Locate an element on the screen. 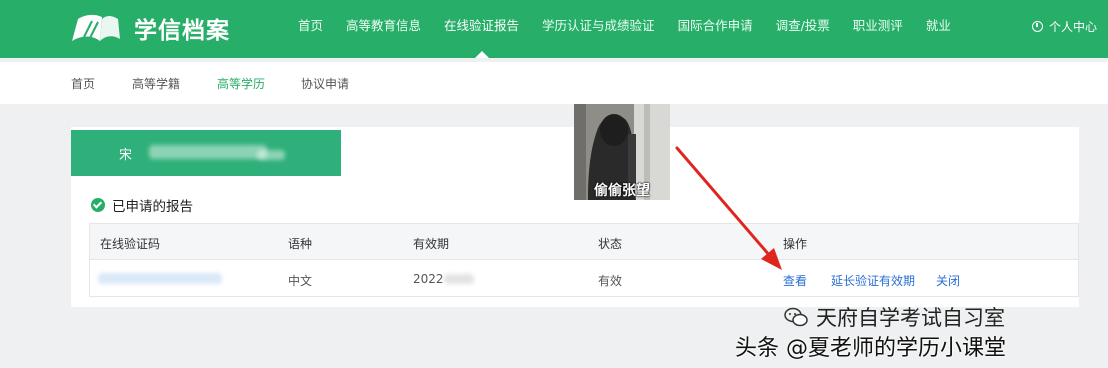 The width and height of the screenshot is (1108, 368). row-status: 有效 is located at coordinates (610, 281).